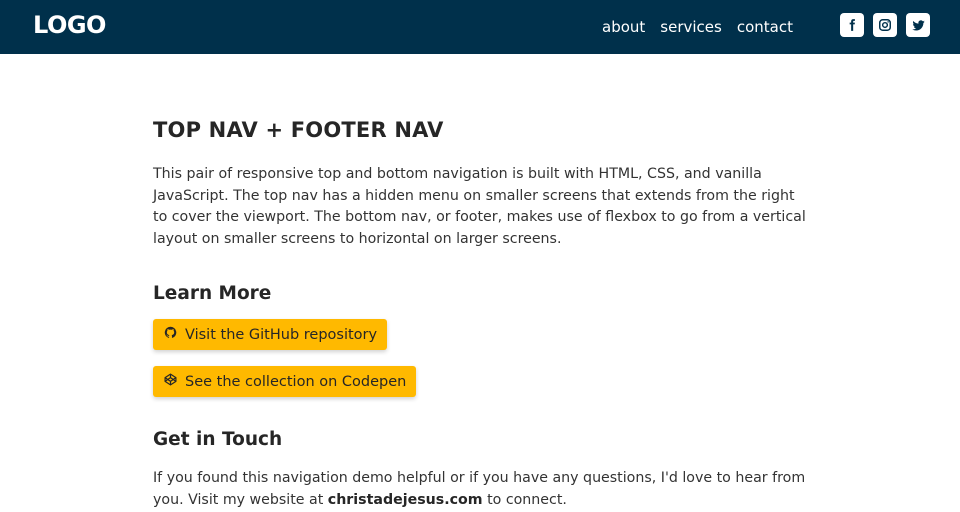  What do you see at coordinates (691, 27) in the screenshot?
I see `nav-link-services: services` at bounding box center [691, 27].